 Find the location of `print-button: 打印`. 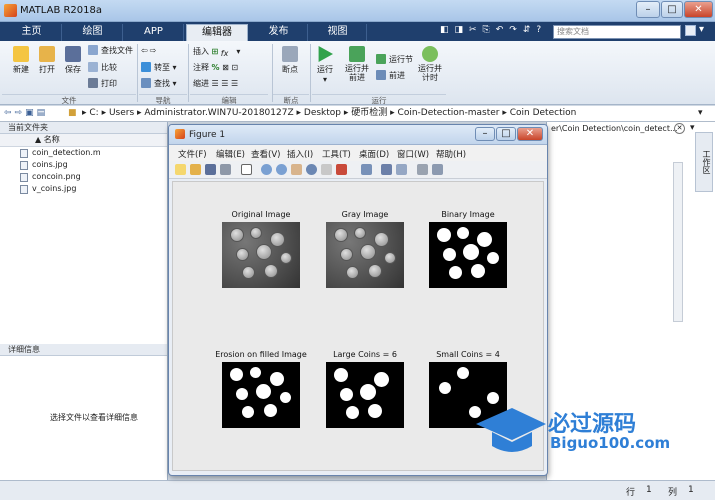

print-button: 打印 is located at coordinates (102, 83).